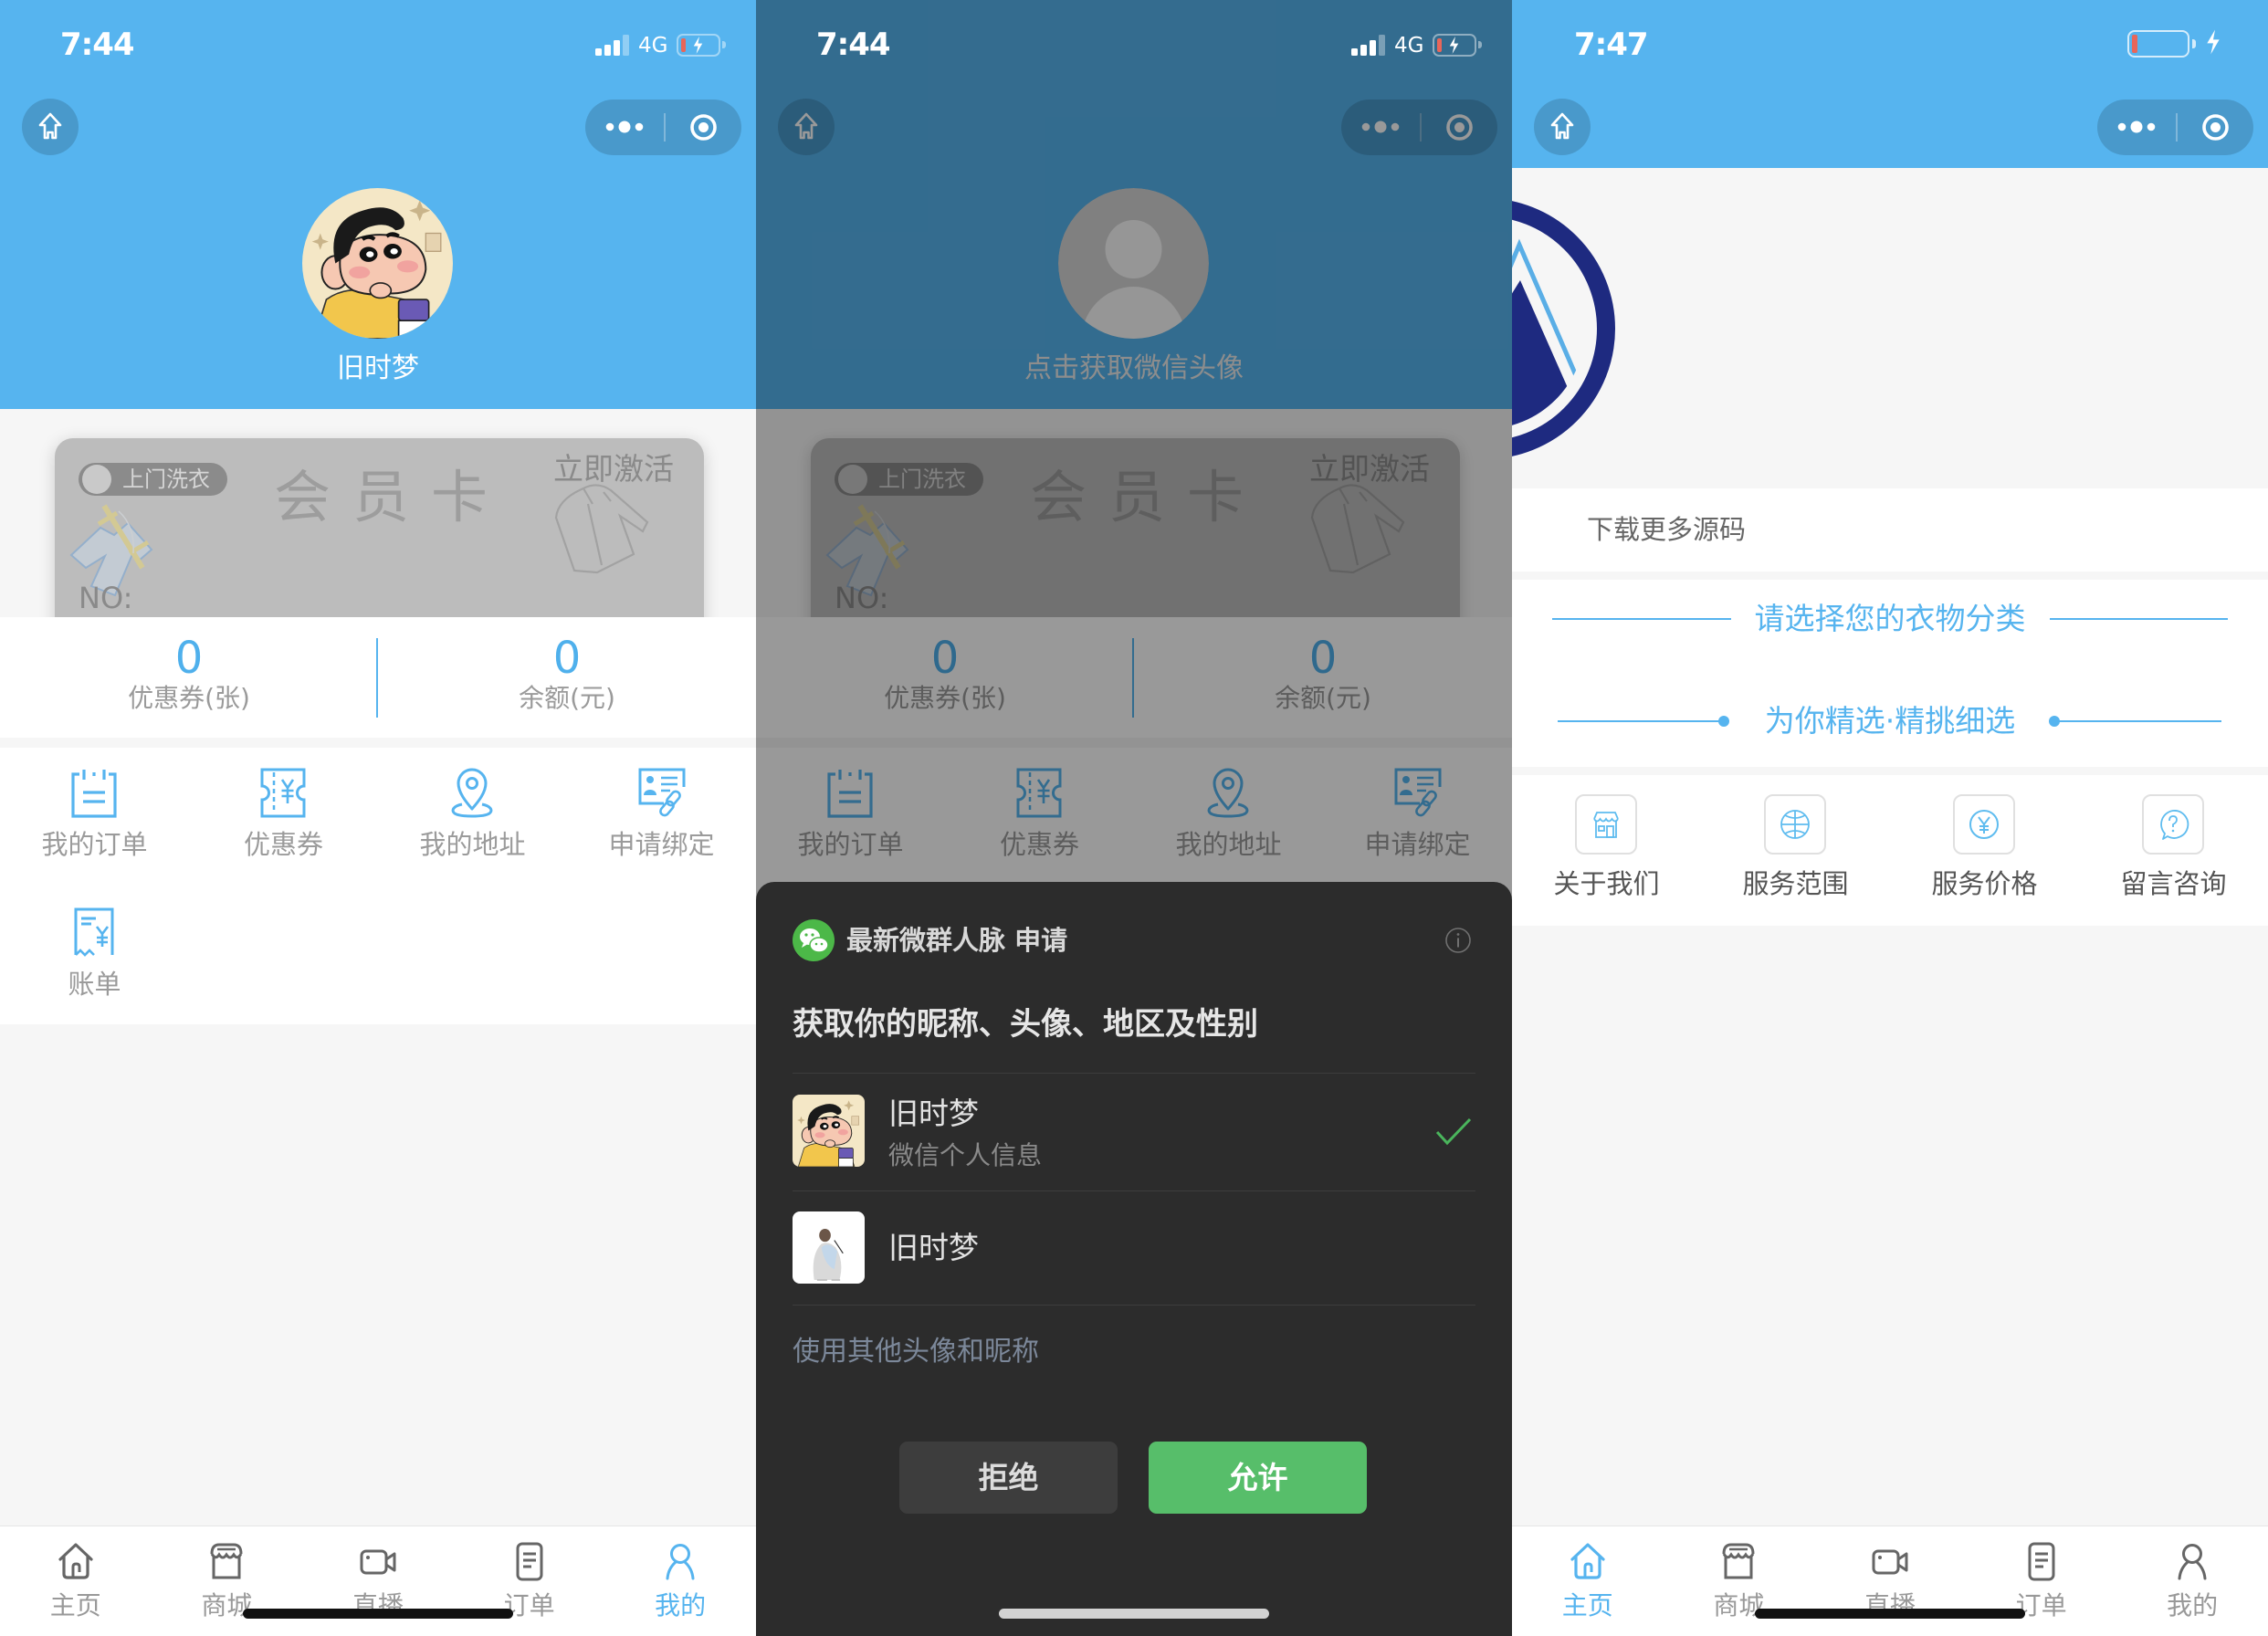 The image size is (2268, 1636). Describe the element at coordinates (613, 469) in the screenshot. I see `activate-card-link: 立即激活` at that location.